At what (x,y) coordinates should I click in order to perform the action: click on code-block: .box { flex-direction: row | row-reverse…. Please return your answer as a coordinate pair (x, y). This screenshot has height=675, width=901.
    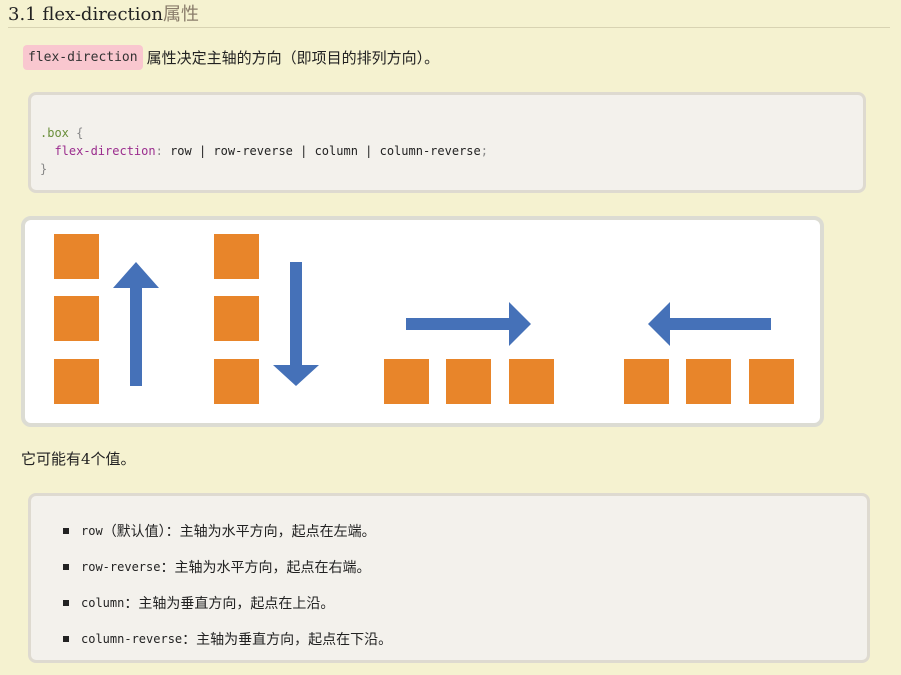
    Looking at the image, I should click on (447, 142).